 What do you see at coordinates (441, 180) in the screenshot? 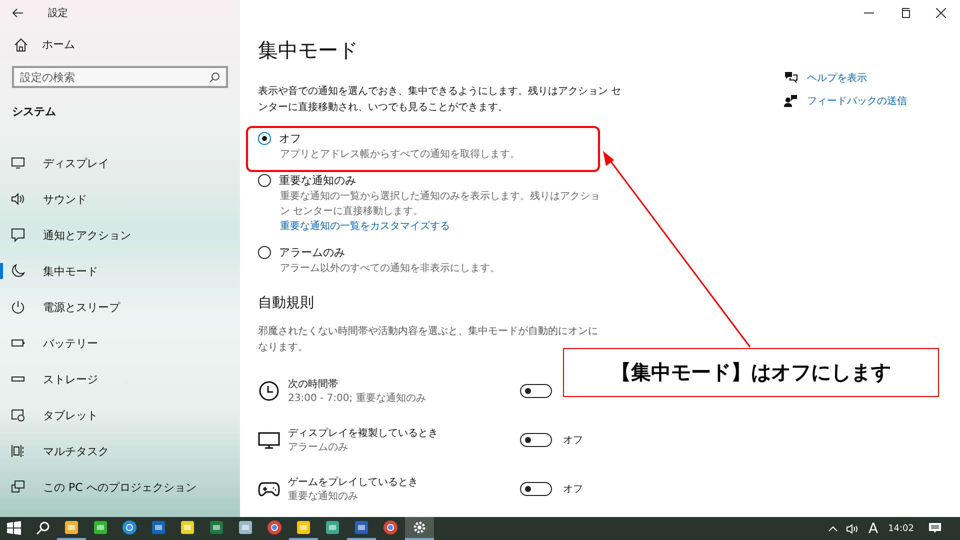
I see `radio-option: 重要な通知のみ` at bounding box center [441, 180].